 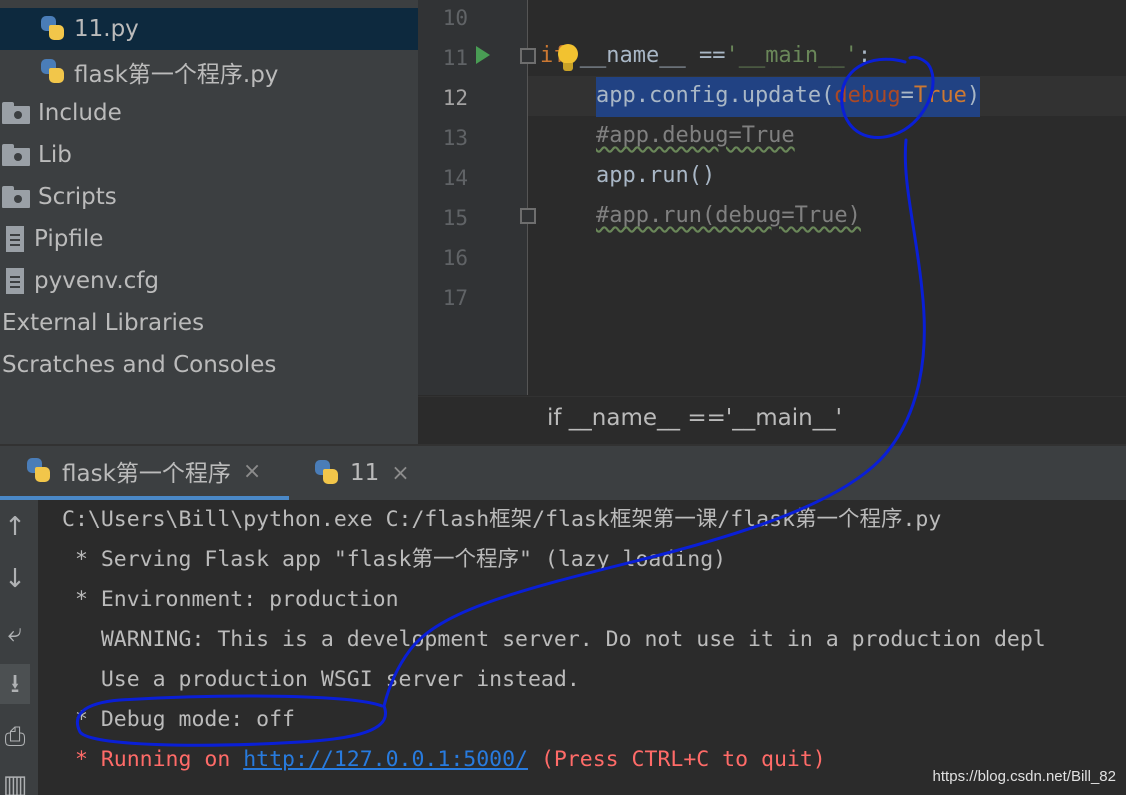 What do you see at coordinates (209, 29) in the screenshot?
I see `tree-item-11-py: 11.py` at bounding box center [209, 29].